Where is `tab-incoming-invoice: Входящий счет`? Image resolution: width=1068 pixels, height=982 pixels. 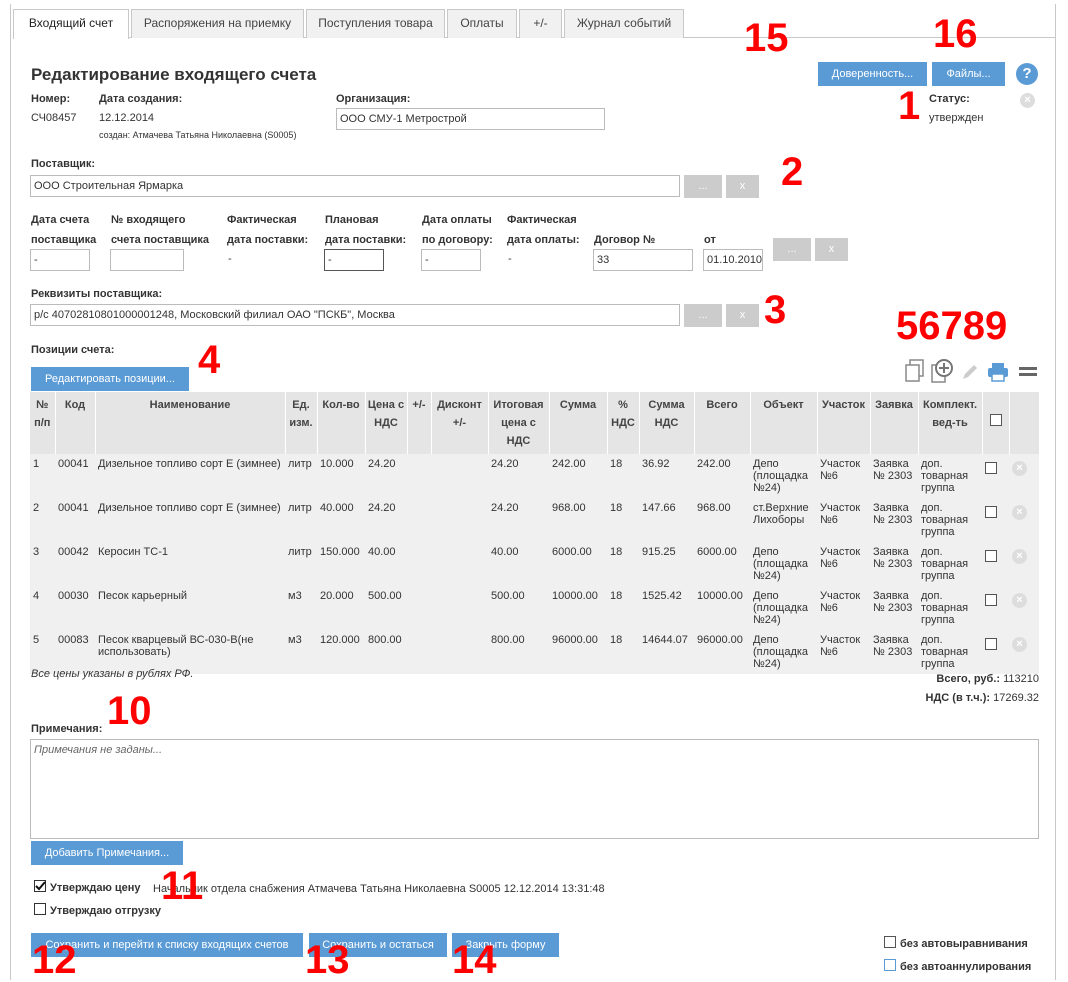 tab-incoming-invoice: Входящий счет is located at coordinates (71, 24).